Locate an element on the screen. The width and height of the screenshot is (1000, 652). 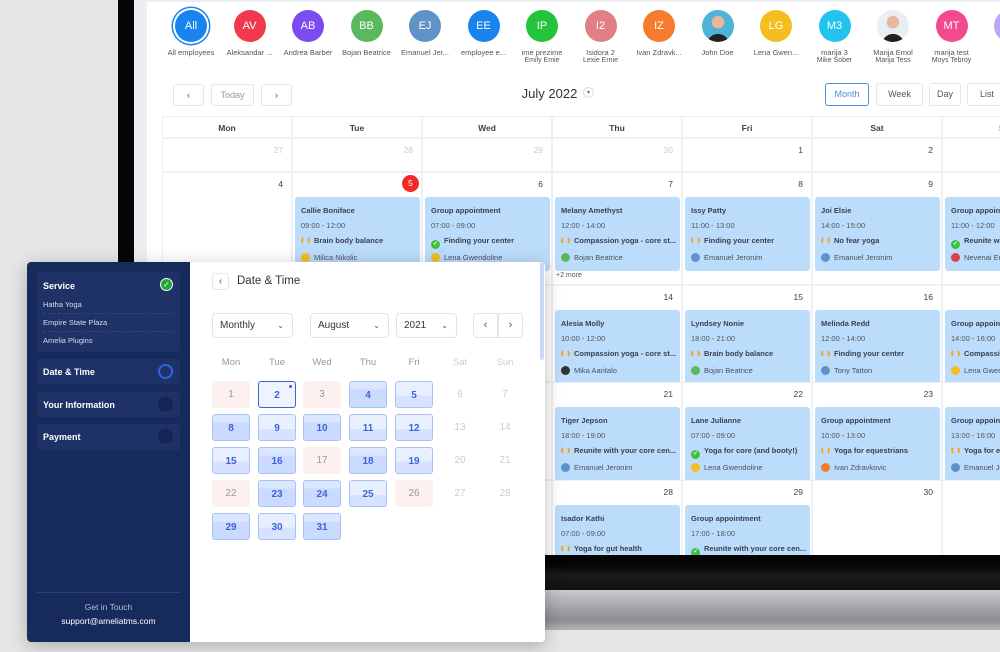
date-cell: 2 is located at coordinates (277, 394).